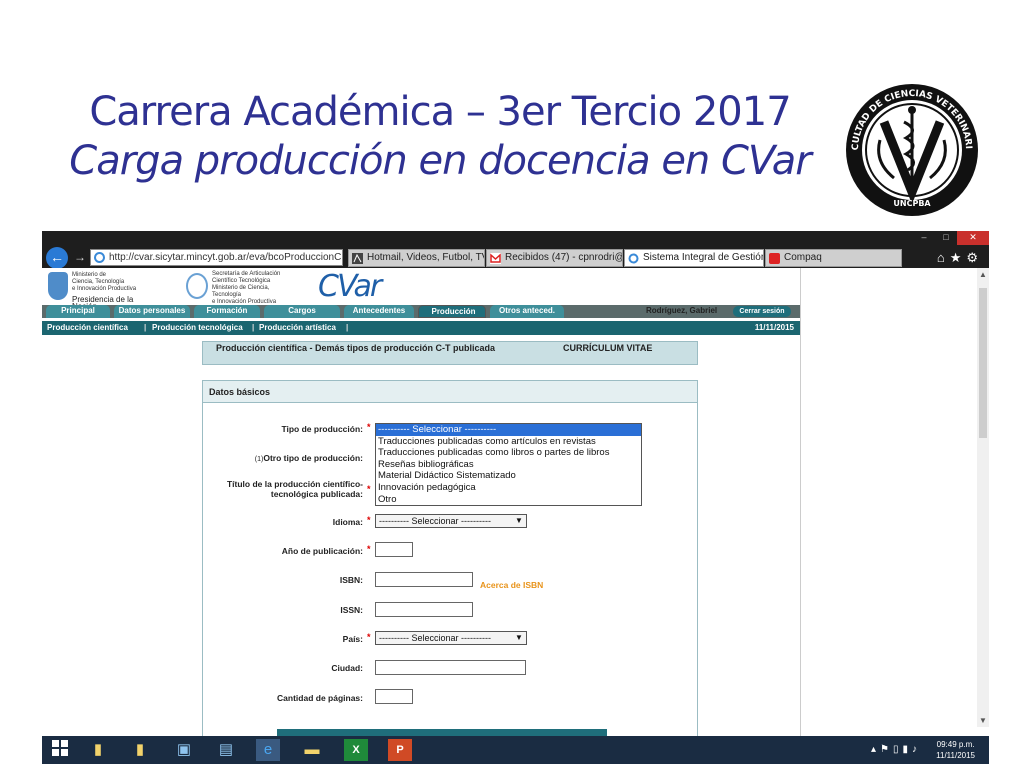 The image size is (1024, 768). Describe the element at coordinates (424, 609) in the screenshot. I see `issn-input` at that location.